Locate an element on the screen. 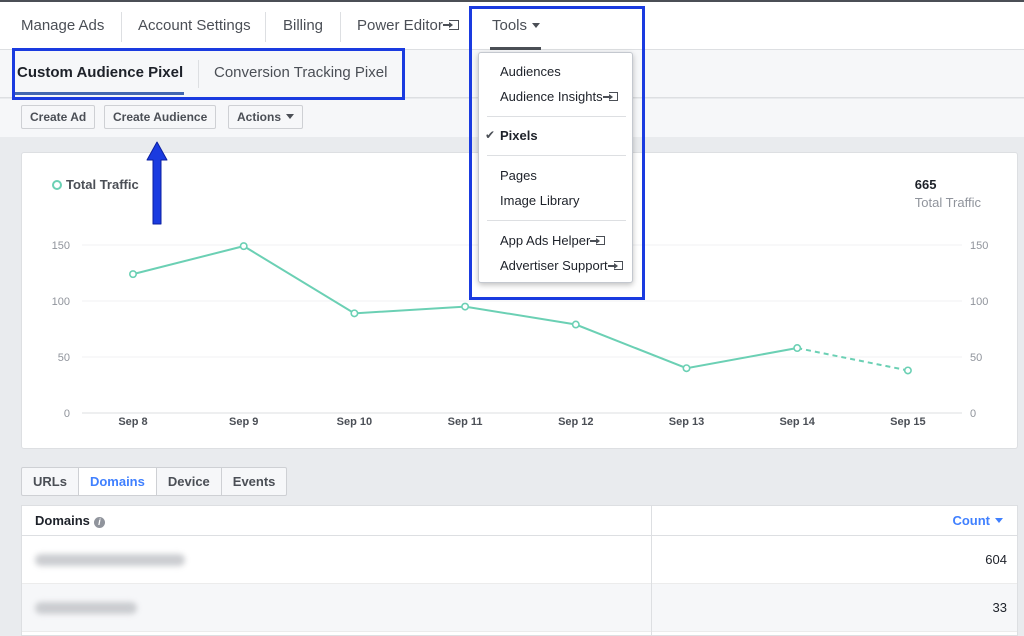 The width and height of the screenshot is (1024, 636). nav-billing: Billing is located at coordinates (303, 26).